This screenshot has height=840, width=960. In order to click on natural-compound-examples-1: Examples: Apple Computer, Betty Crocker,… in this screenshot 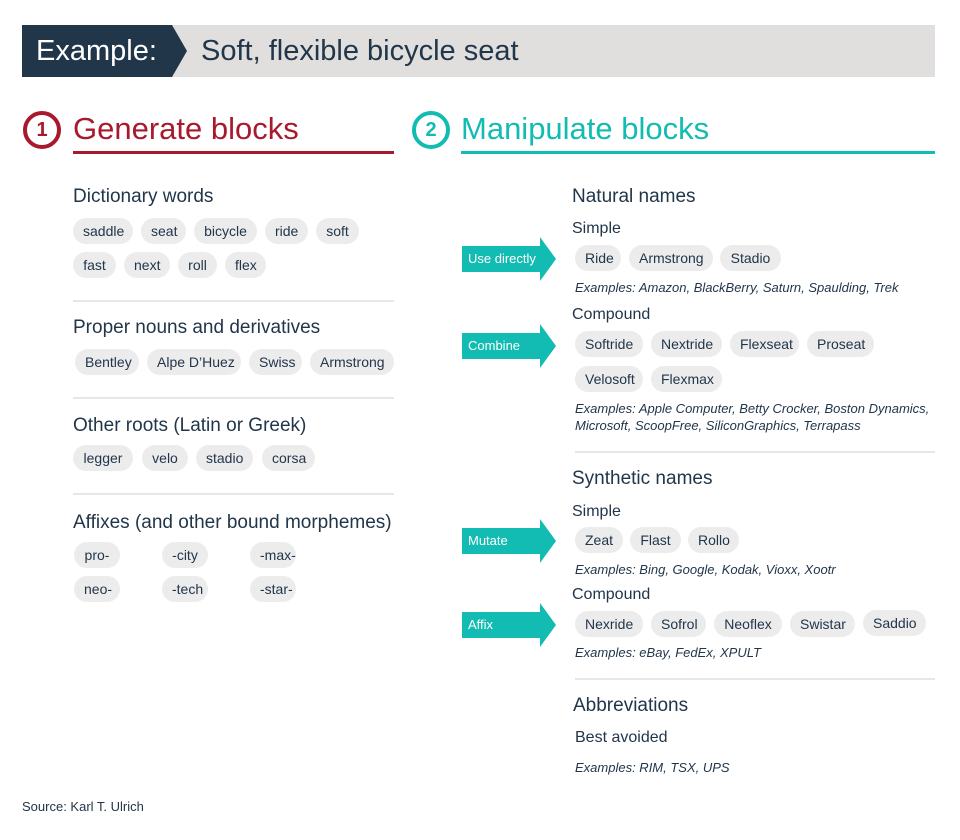, I will do `click(752, 408)`.